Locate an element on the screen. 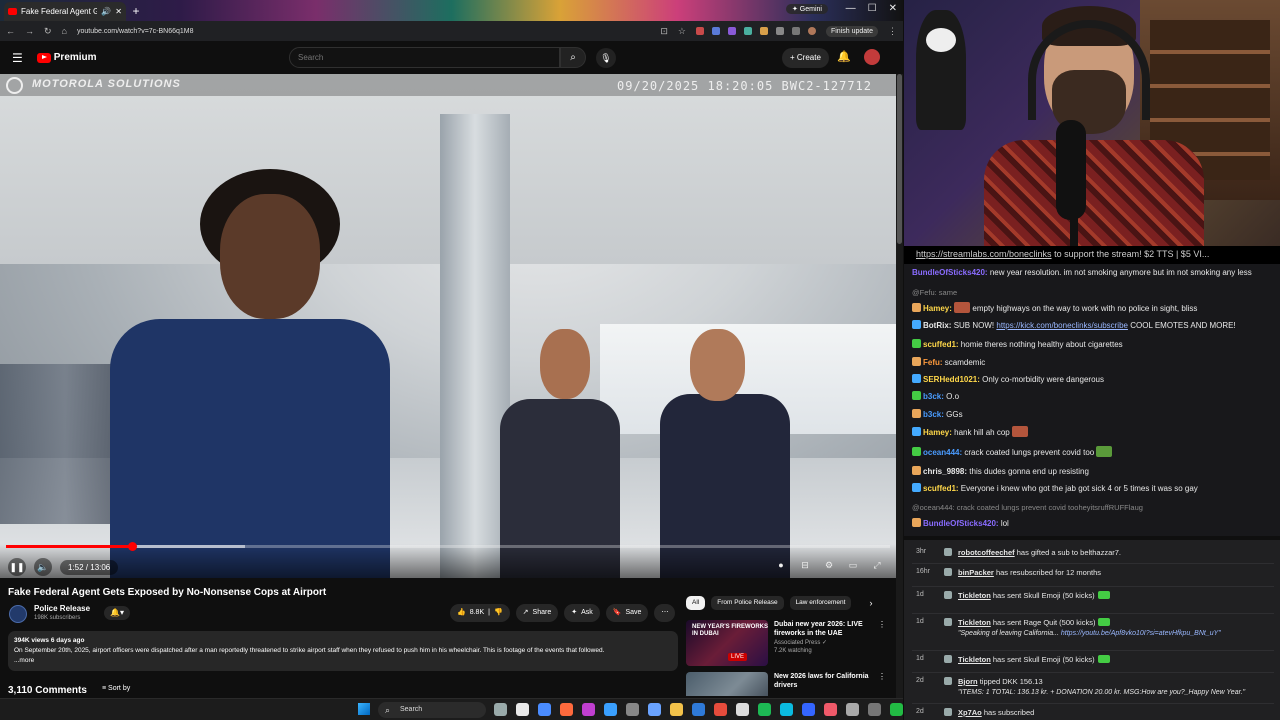 Image resolution: width=1280 pixels, height=720 pixels. url-field: youtube.com/watch?v=7c-BN66q1M8 is located at coordinates (135, 31).